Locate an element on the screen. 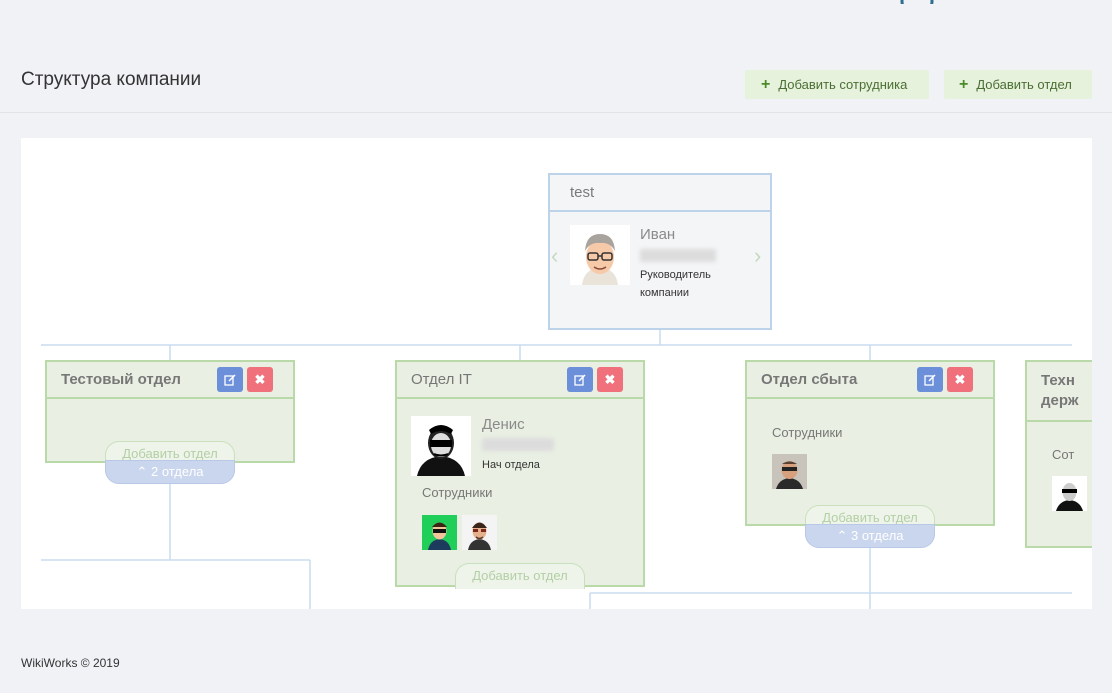 Image resolution: width=1112 pixels, height=693 pixels. app-logo-icon is located at coordinates (917, 2).